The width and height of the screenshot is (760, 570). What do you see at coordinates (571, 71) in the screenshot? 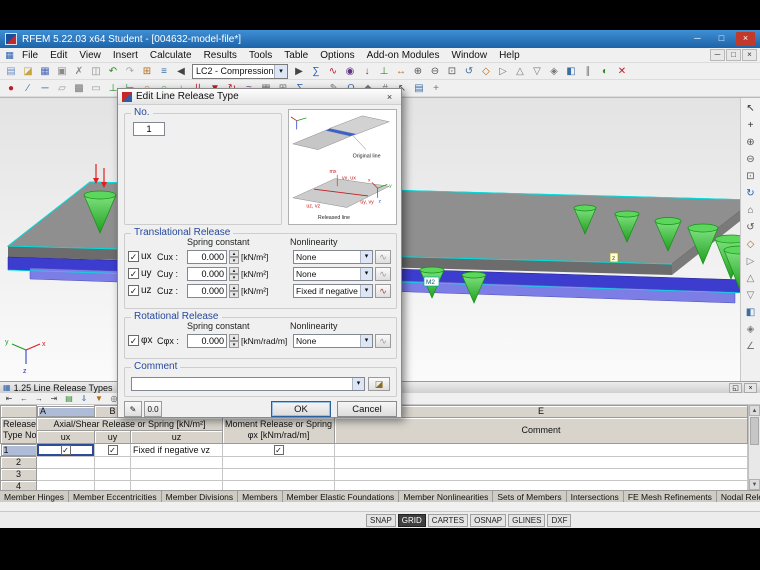
I see `render-icon: ◧` at bounding box center [571, 71].